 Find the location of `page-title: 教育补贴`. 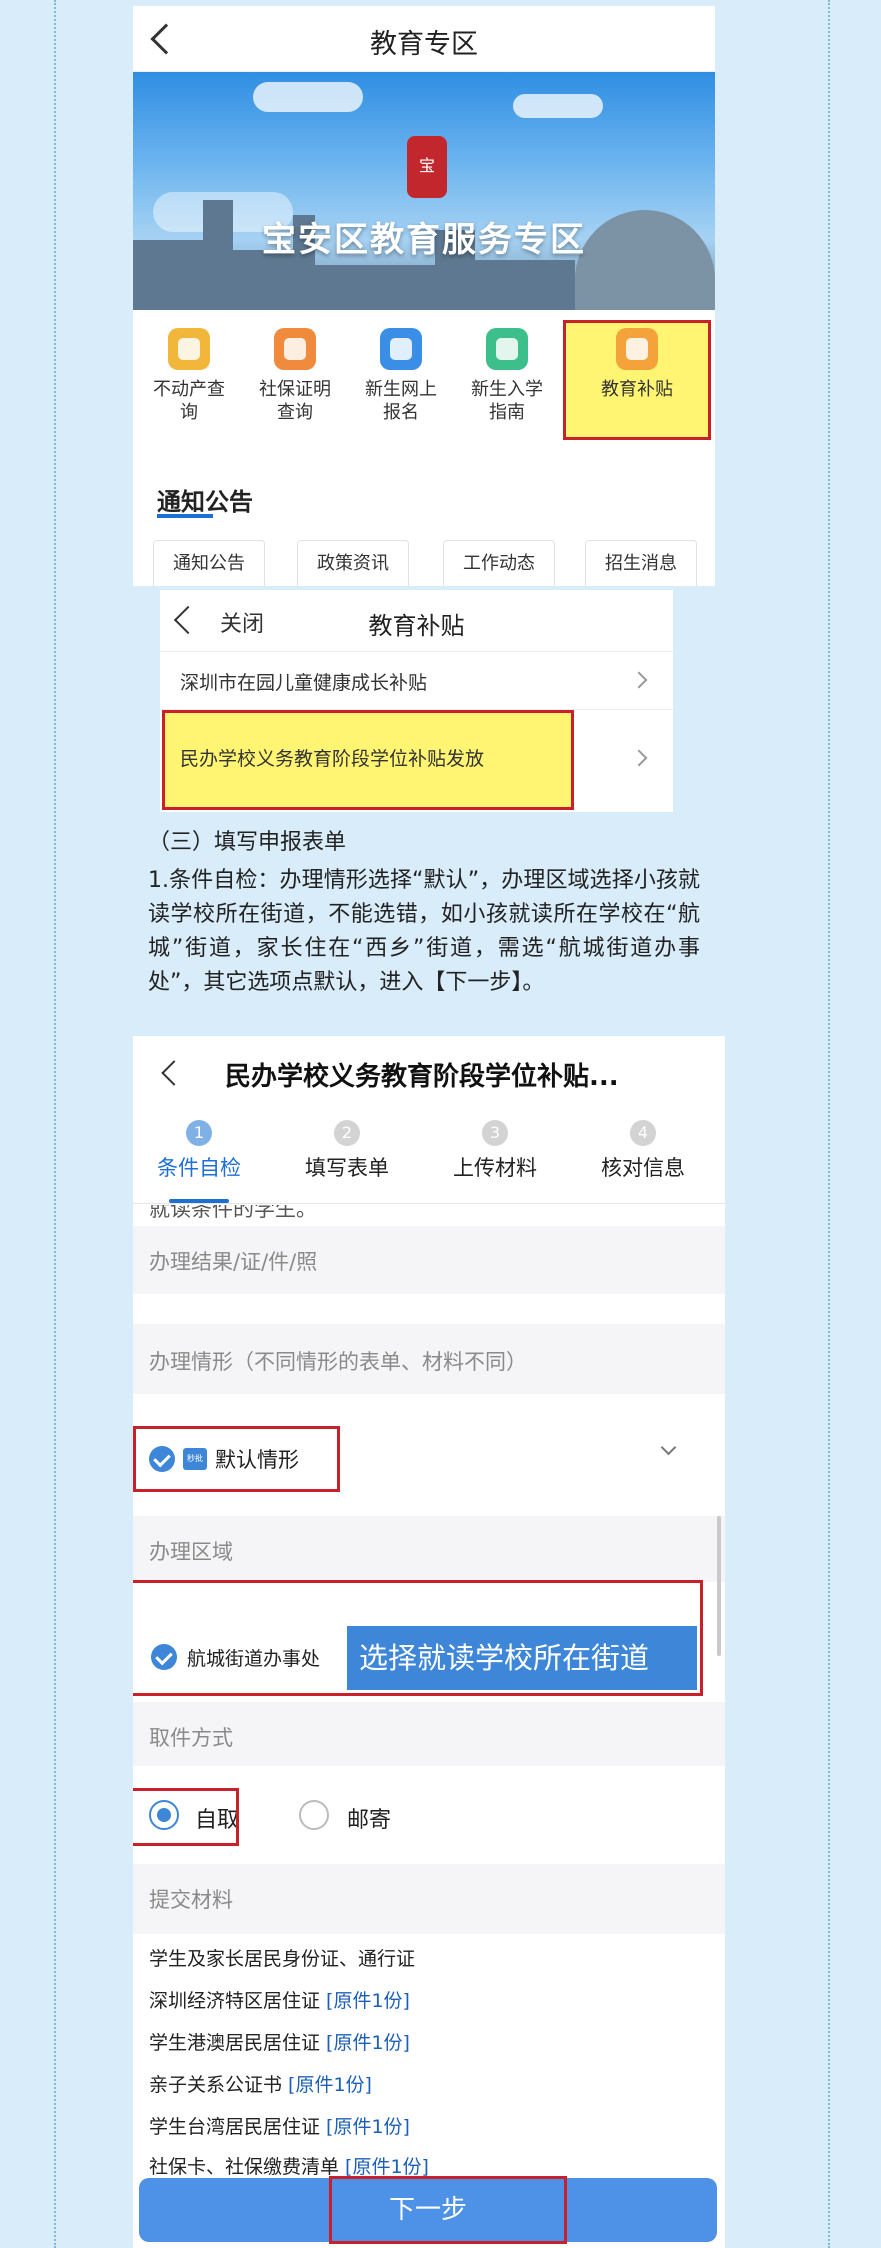

page-title: 教育补贴 is located at coordinates (416, 626).